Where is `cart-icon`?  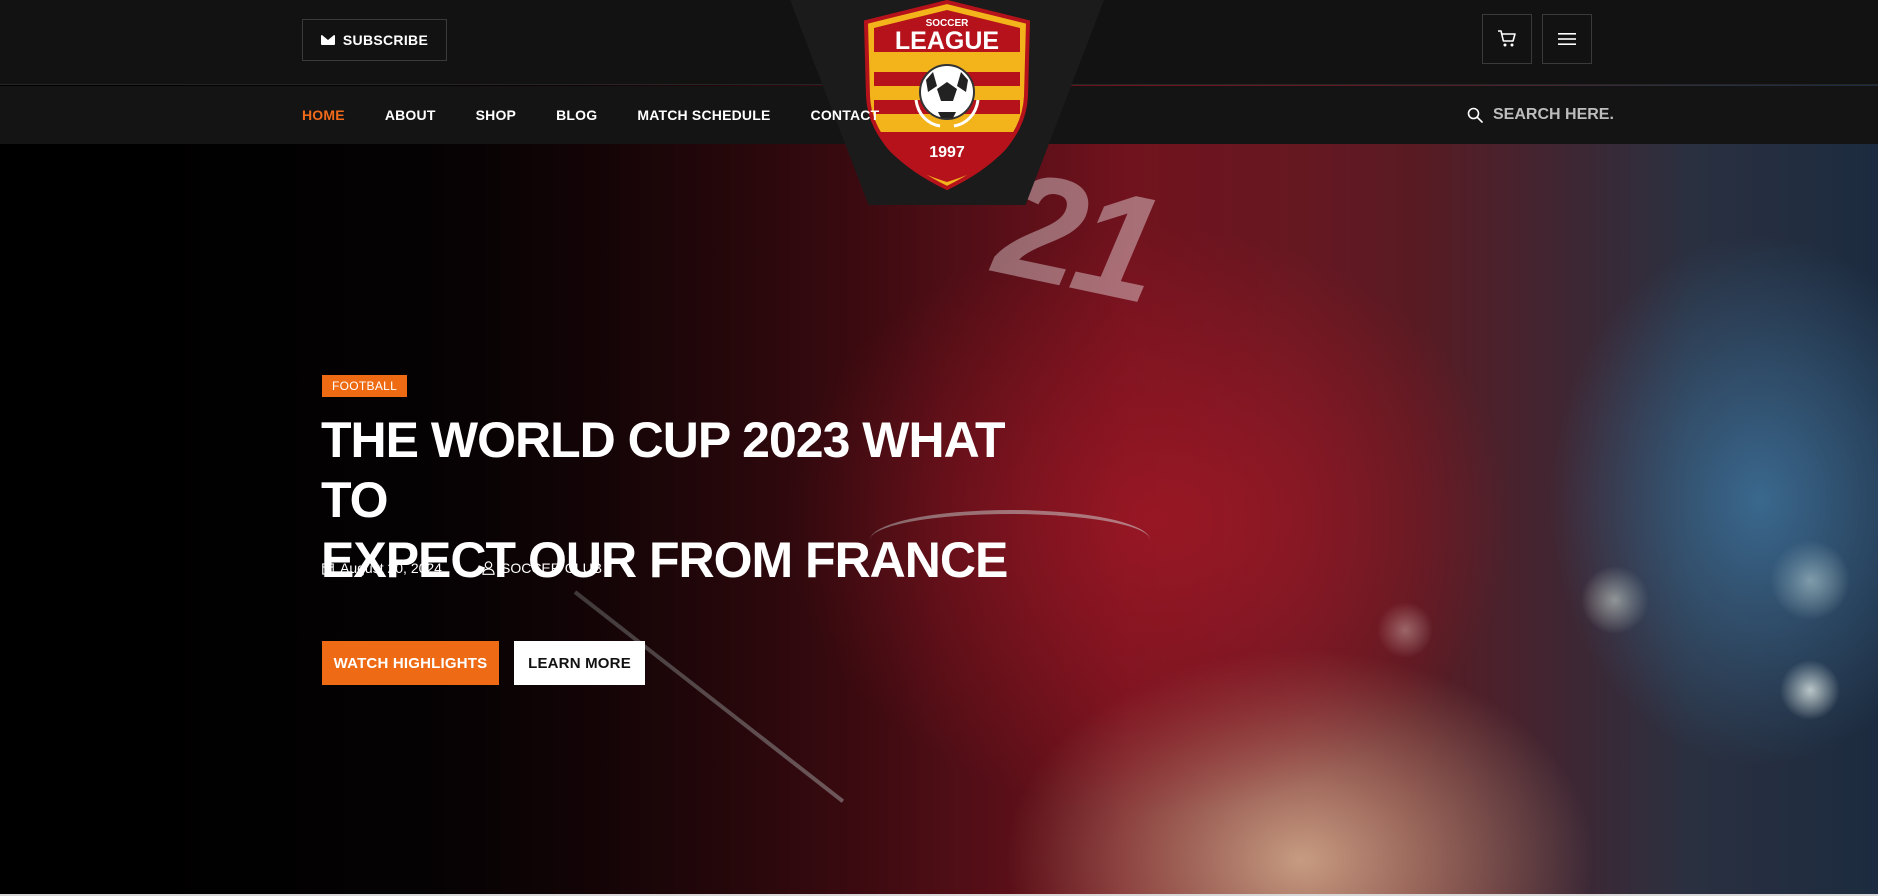
cart-icon is located at coordinates (1507, 38).